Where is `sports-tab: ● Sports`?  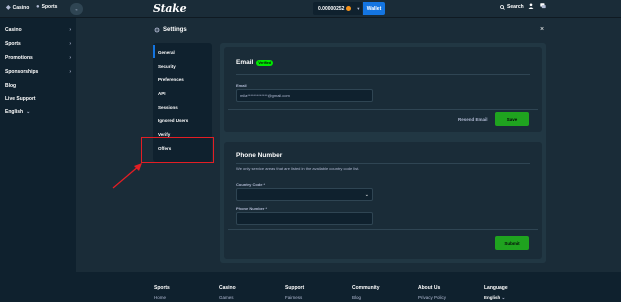 sports-tab: ● Sports is located at coordinates (46, 7).